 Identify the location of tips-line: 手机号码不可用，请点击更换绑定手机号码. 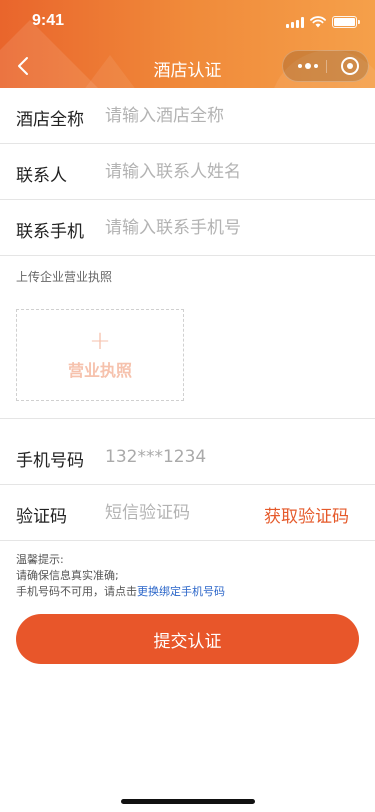
(120, 592).